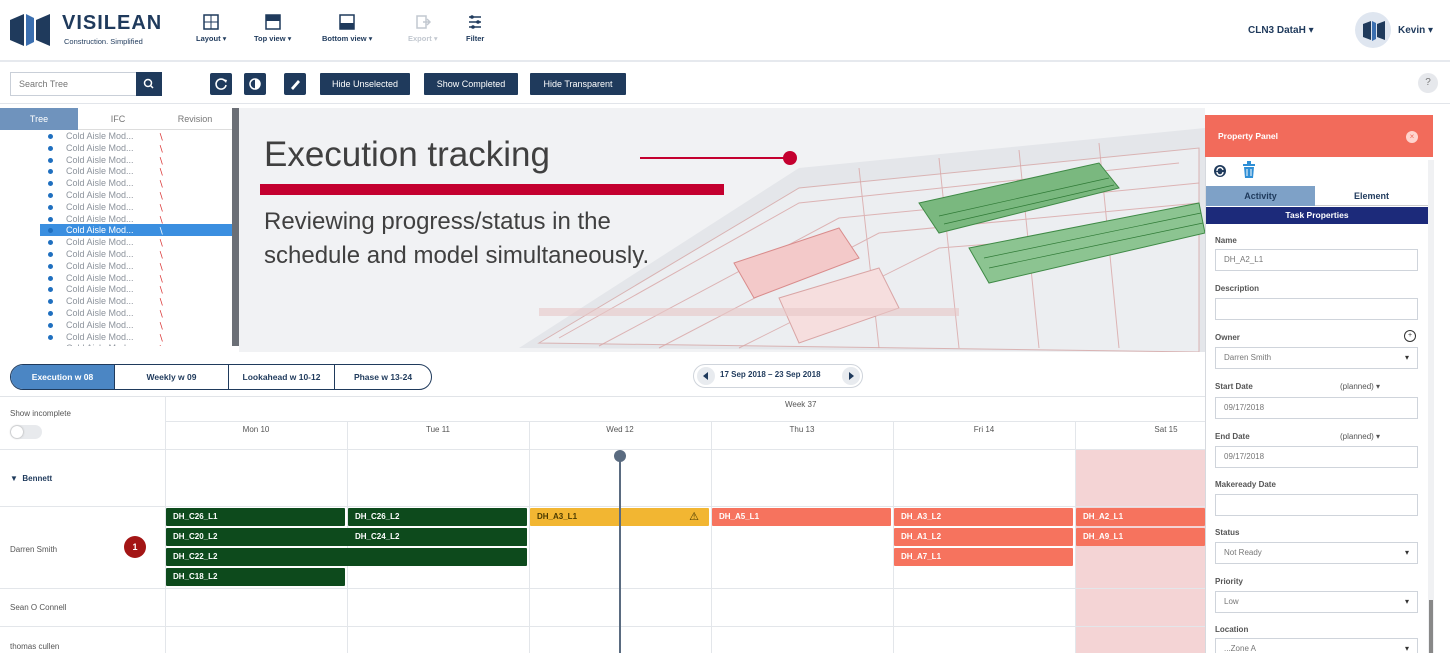  Describe the element at coordinates (383, 377) in the screenshot. I see `tab-phase: Phase w 13-24` at that location.